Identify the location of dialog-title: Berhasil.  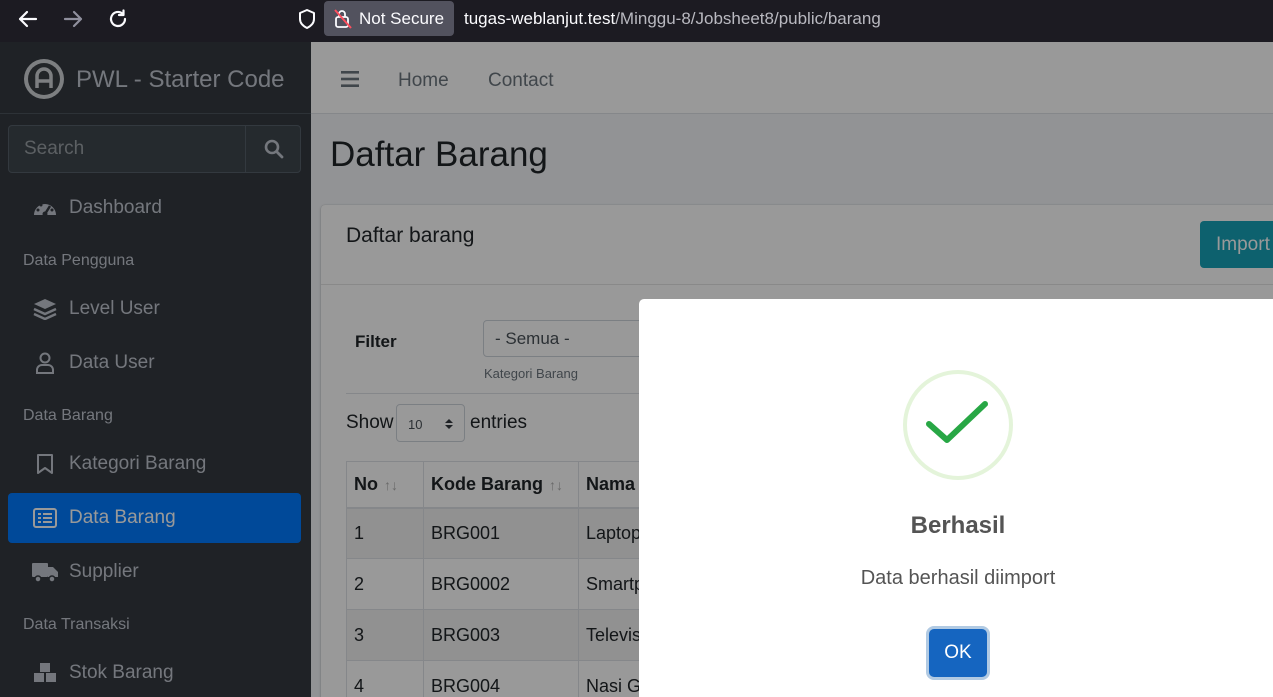
(958, 525).